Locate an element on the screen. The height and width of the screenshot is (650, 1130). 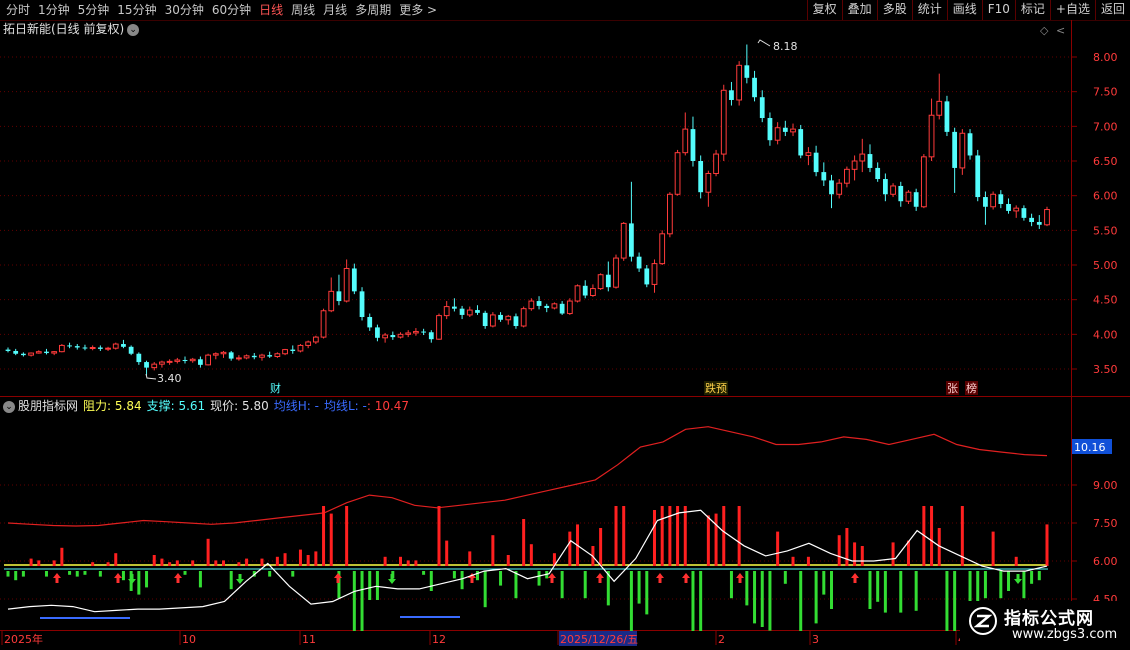
warning-badge: 跌预 is located at coordinates (716, 388).